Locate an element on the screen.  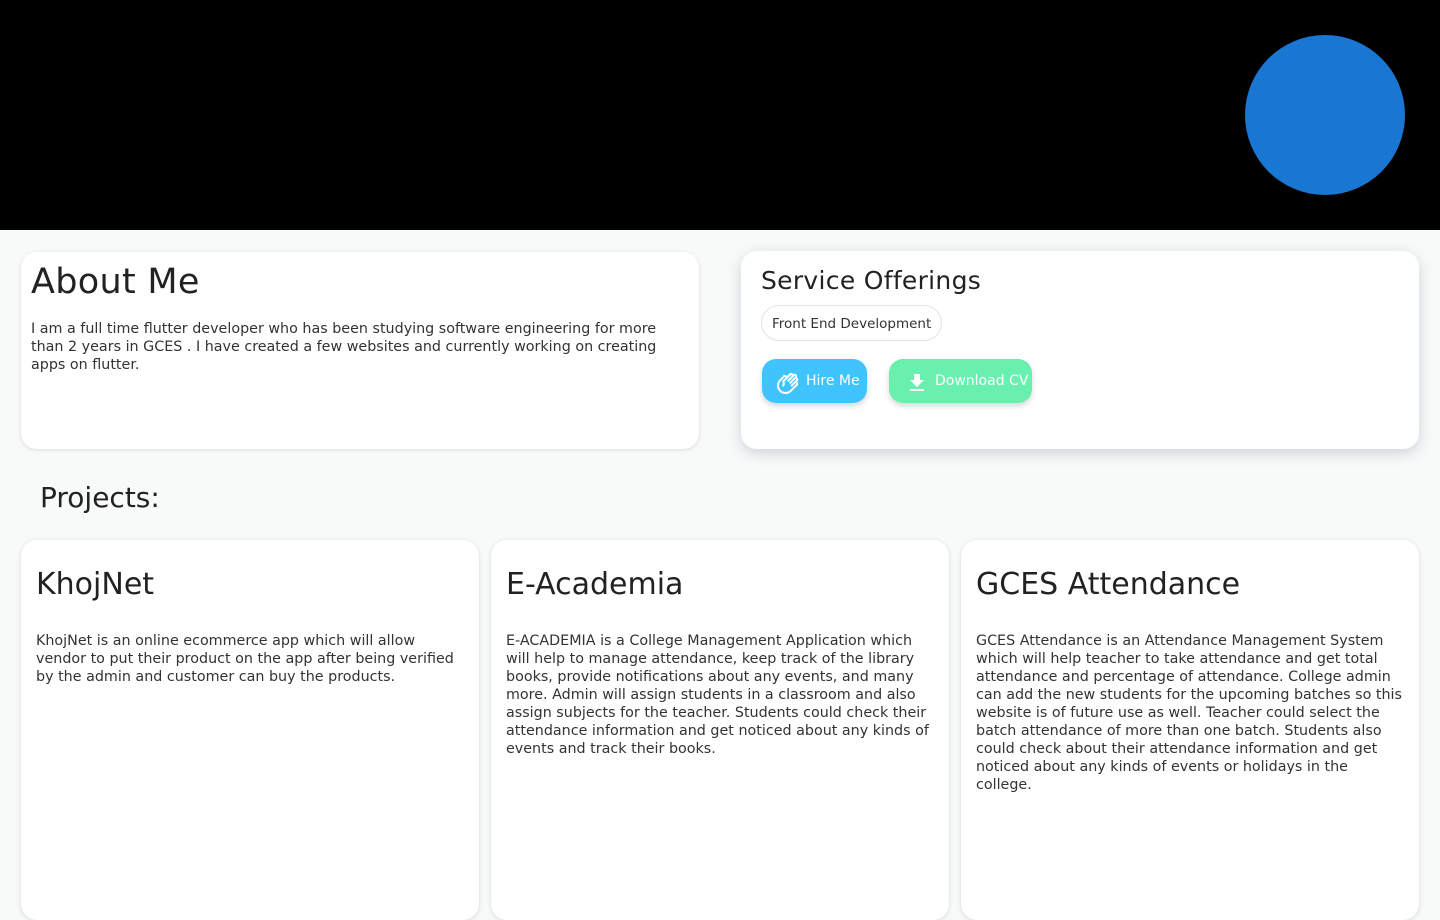
download-cv-button: Download CV is located at coordinates (960, 381).